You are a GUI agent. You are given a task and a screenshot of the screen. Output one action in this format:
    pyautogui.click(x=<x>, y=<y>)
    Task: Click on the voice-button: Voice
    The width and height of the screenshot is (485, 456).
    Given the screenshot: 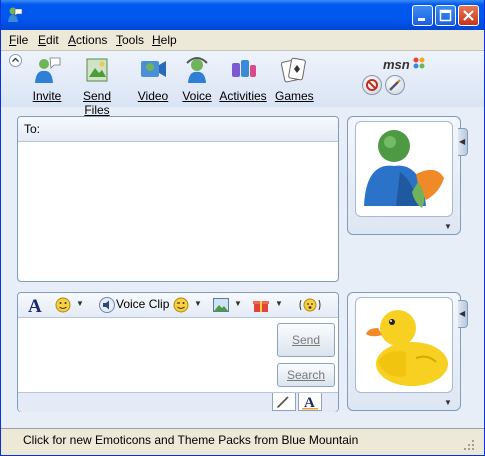 What is the action you would take?
    pyautogui.click(x=197, y=79)
    